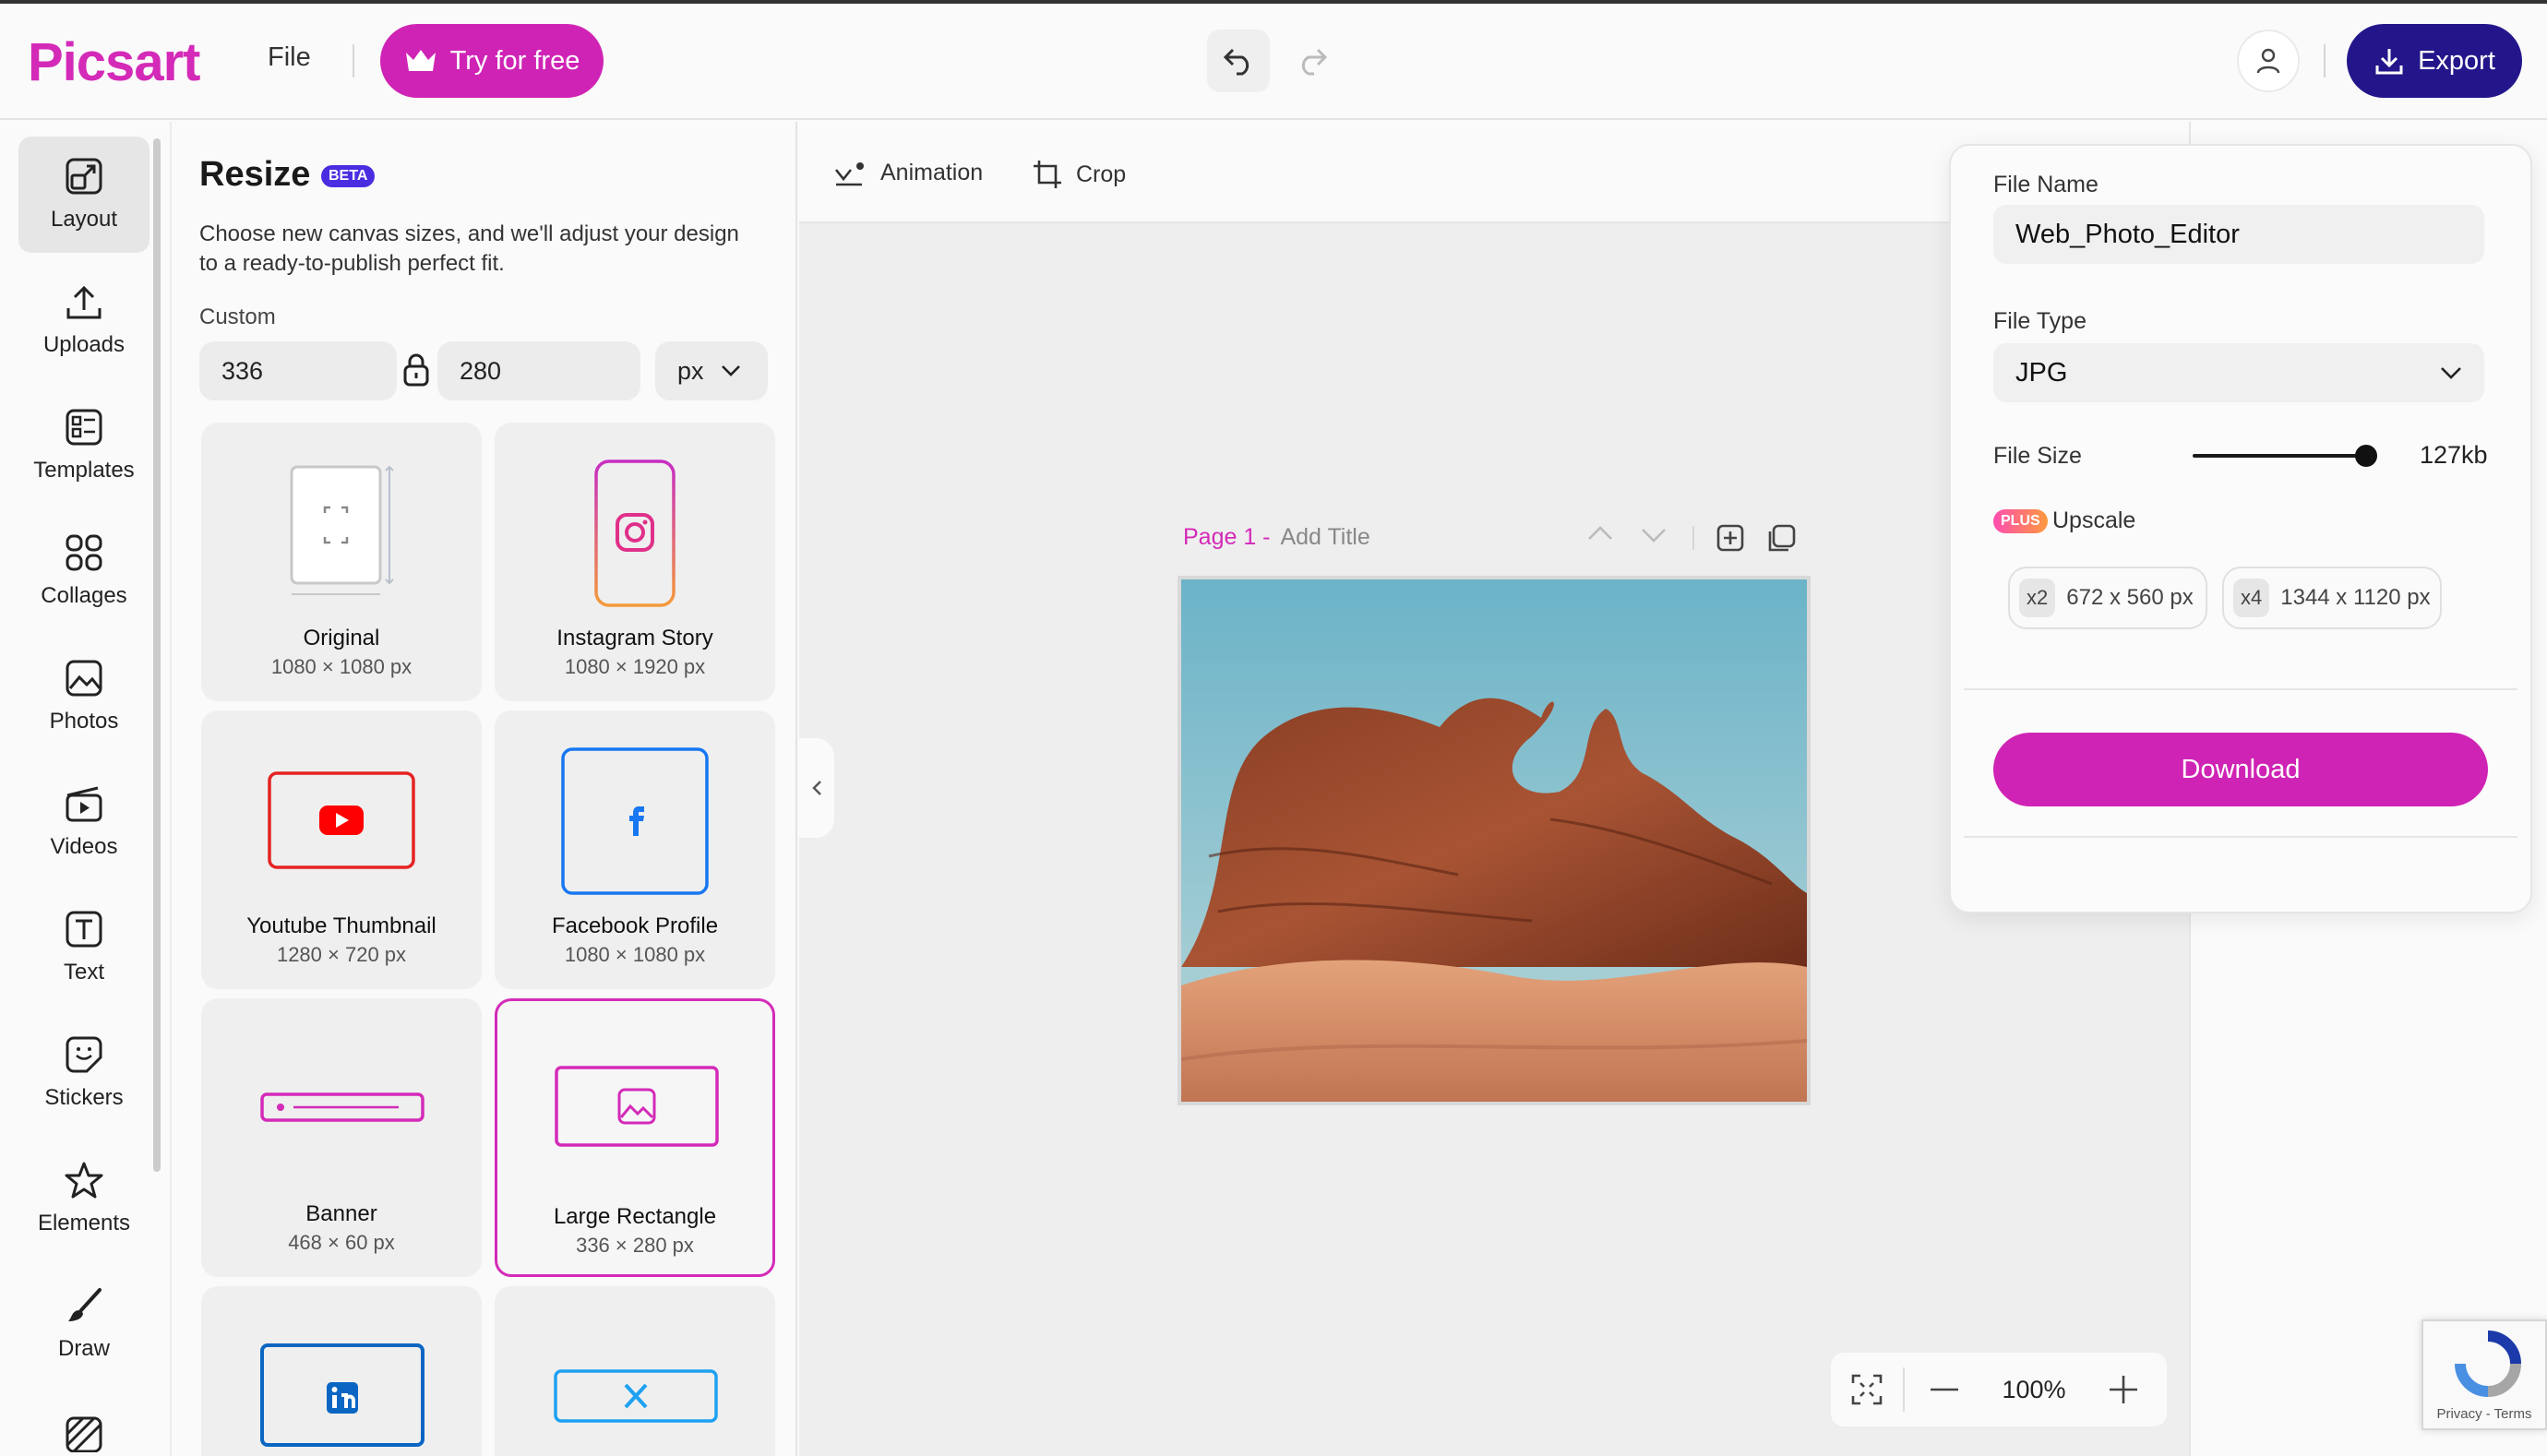 This screenshot has height=1456, width=2547. What do you see at coordinates (84, 929) in the screenshot?
I see `text-icon` at bounding box center [84, 929].